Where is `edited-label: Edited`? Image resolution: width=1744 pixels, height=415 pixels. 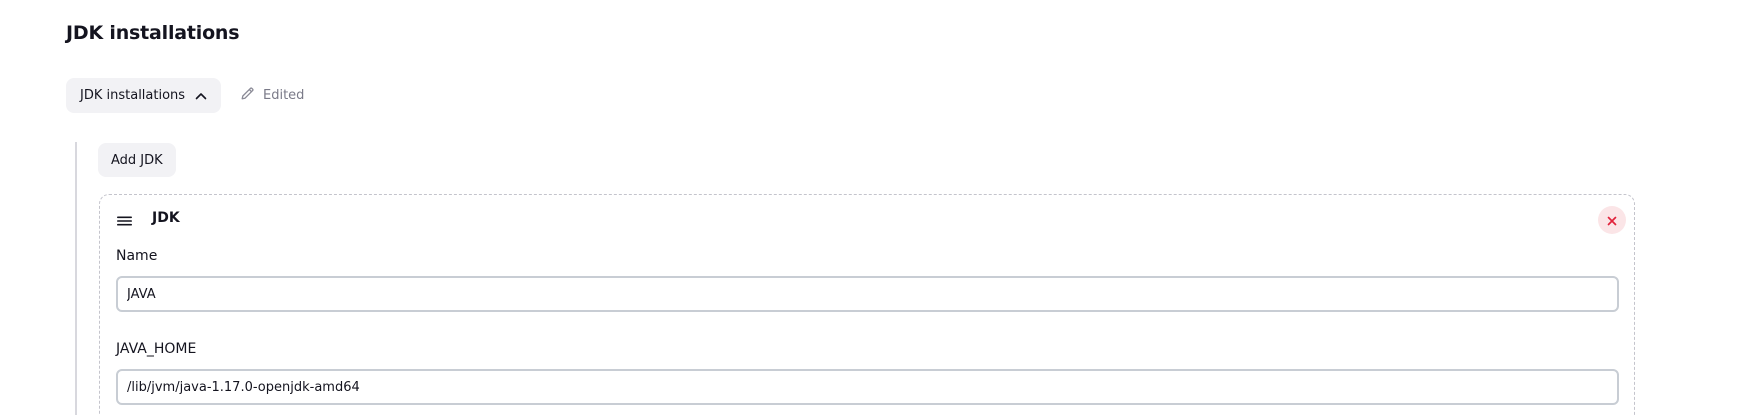
edited-label: Edited is located at coordinates (284, 95).